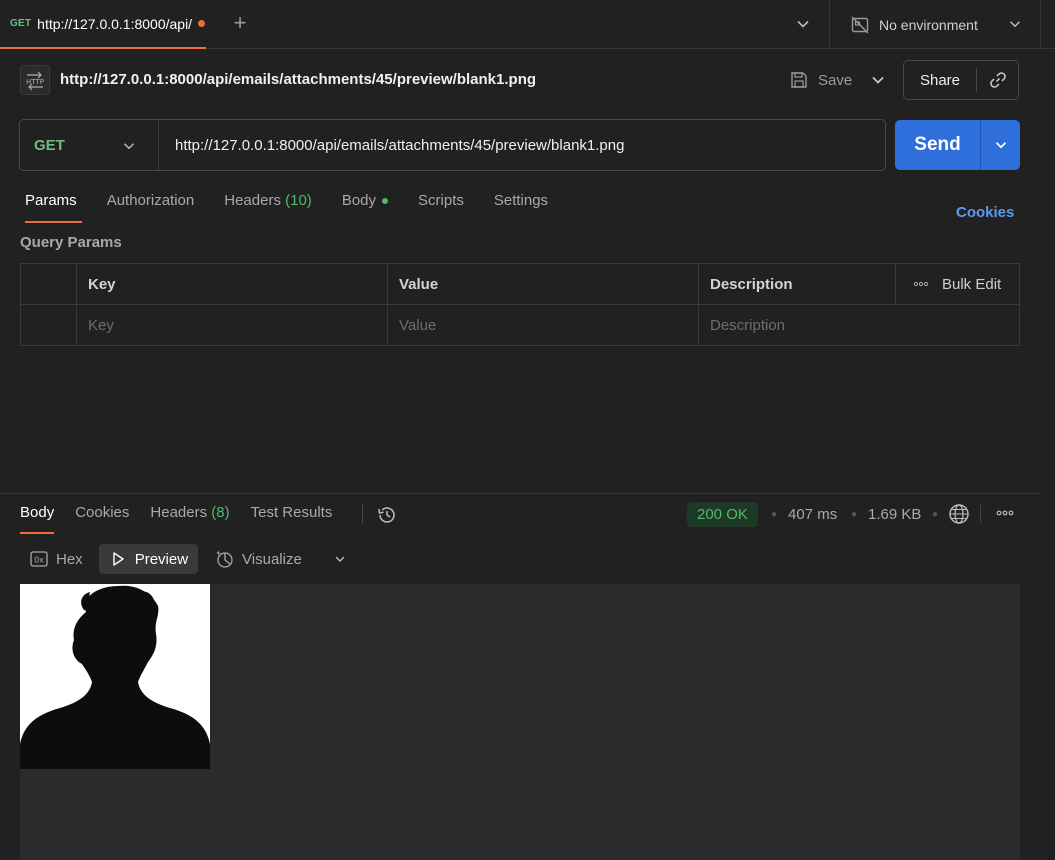 This screenshot has width=1055, height=860. Describe the element at coordinates (224, 559) in the screenshot. I see `visualize-icon` at that location.